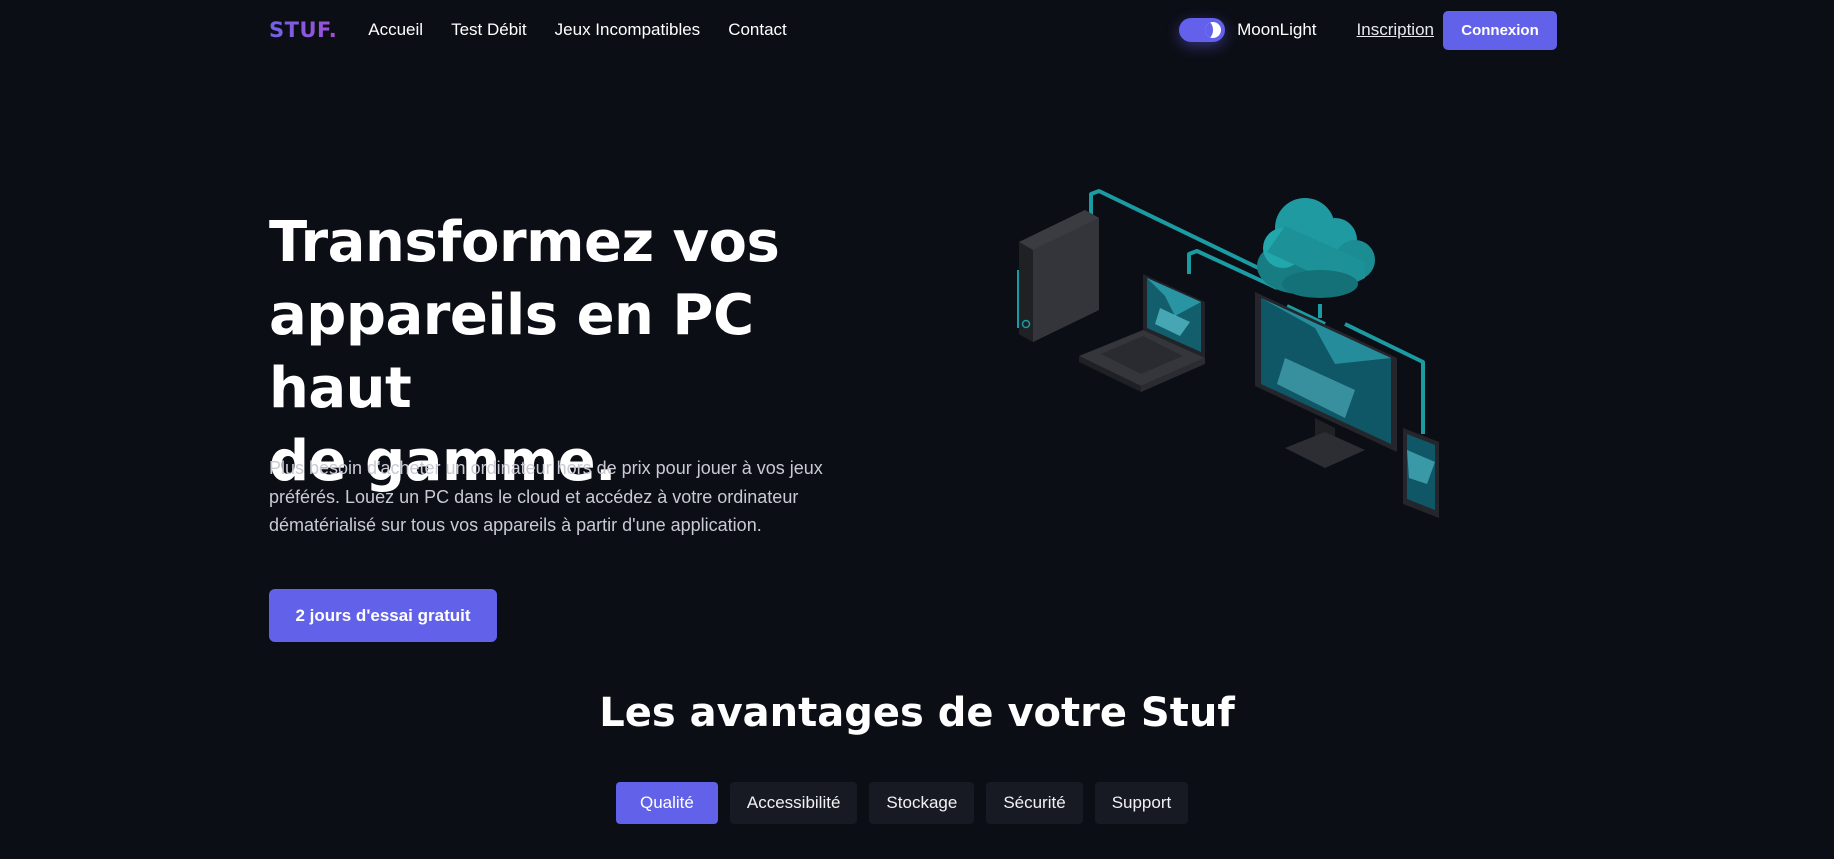 The width and height of the screenshot is (1834, 859). What do you see at coordinates (1326, 380) in the screenshot?
I see `monitor-icon` at bounding box center [1326, 380].